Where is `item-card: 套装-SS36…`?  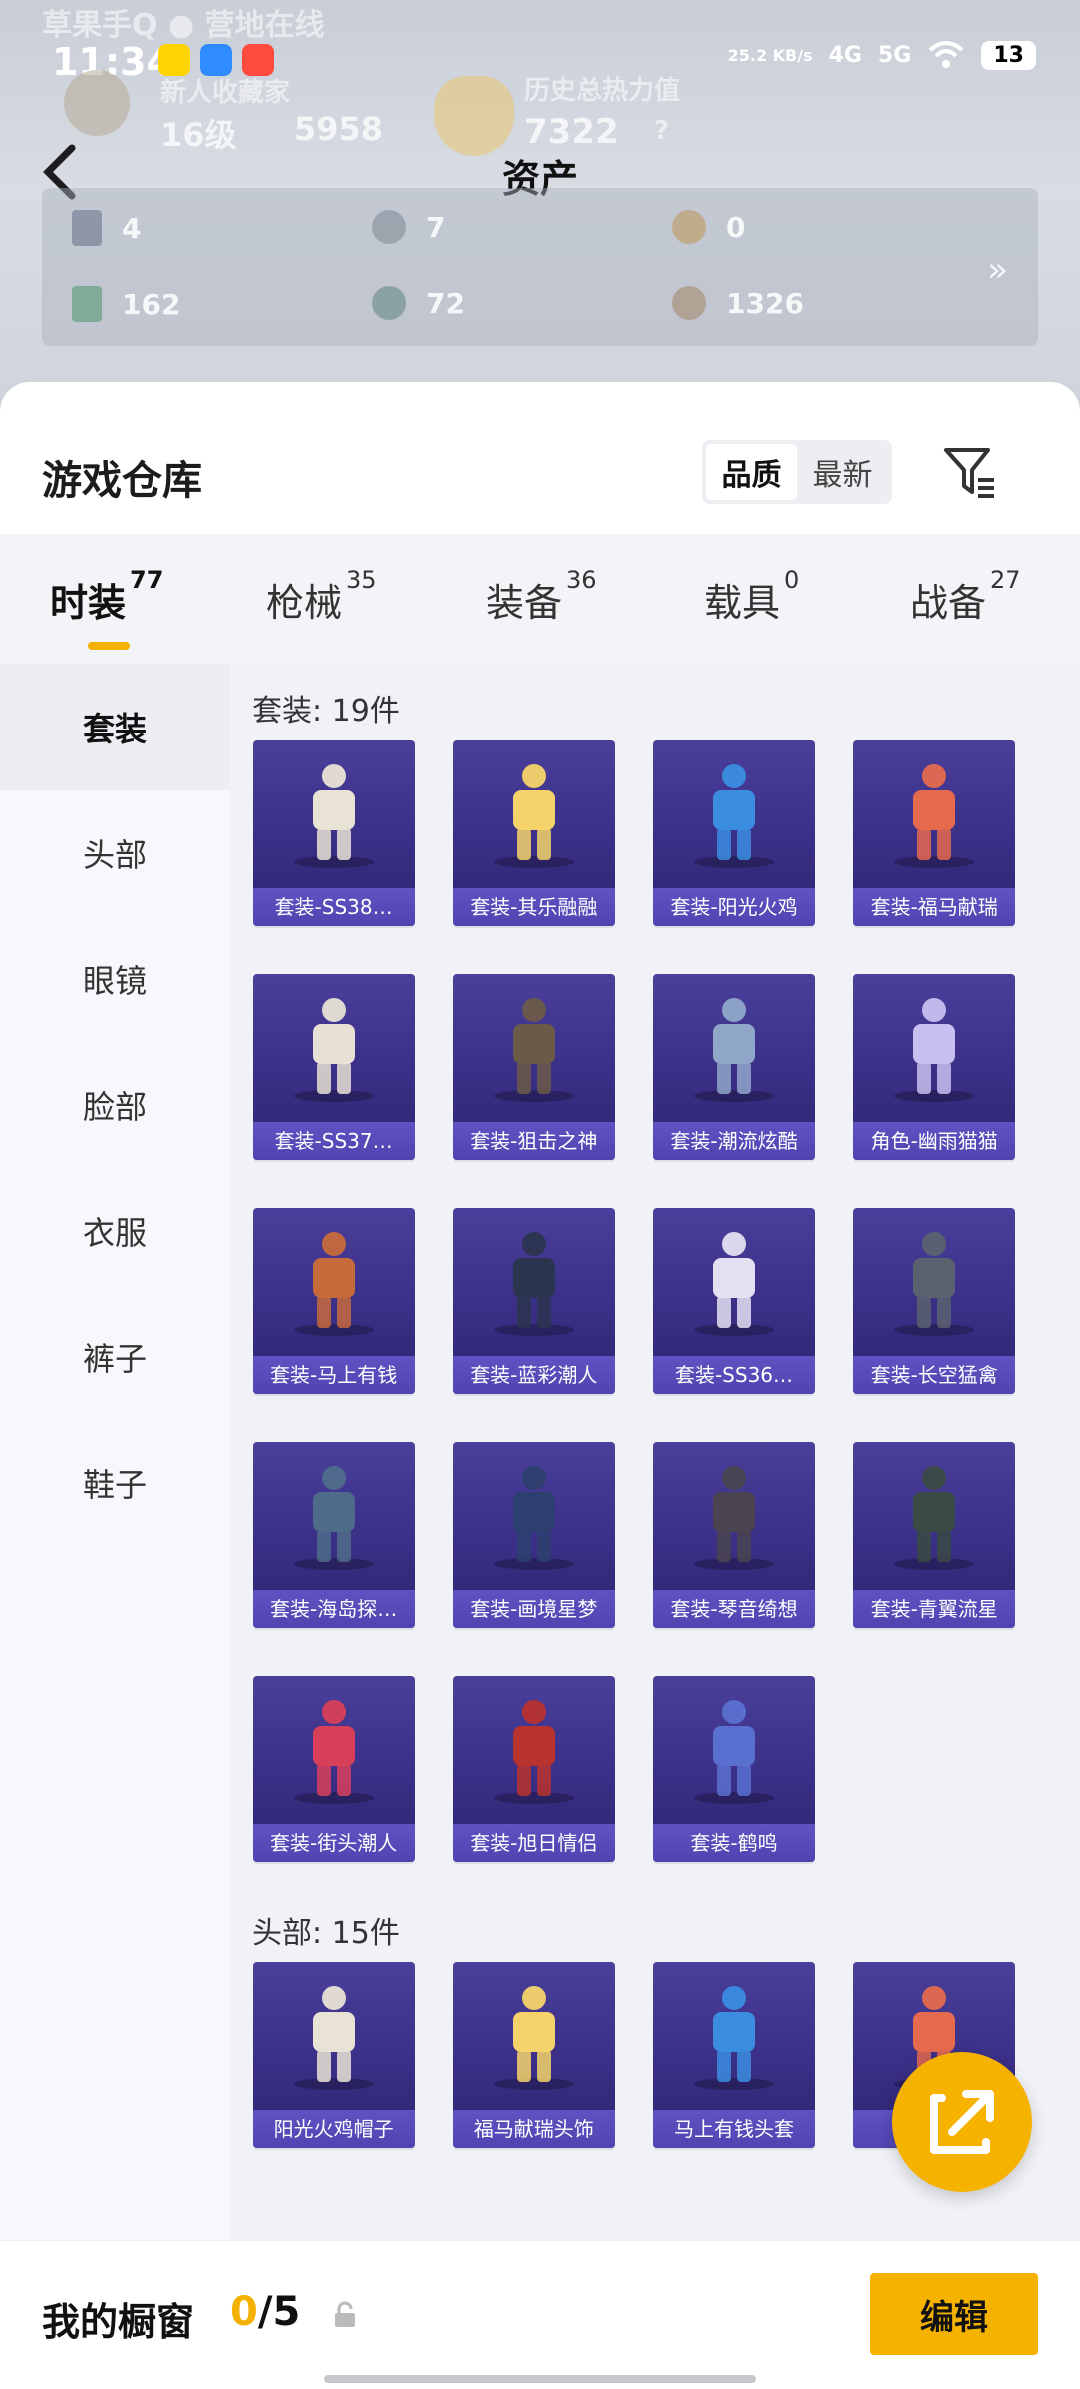
item-card: 套装-SS36… is located at coordinates (734, 1301).